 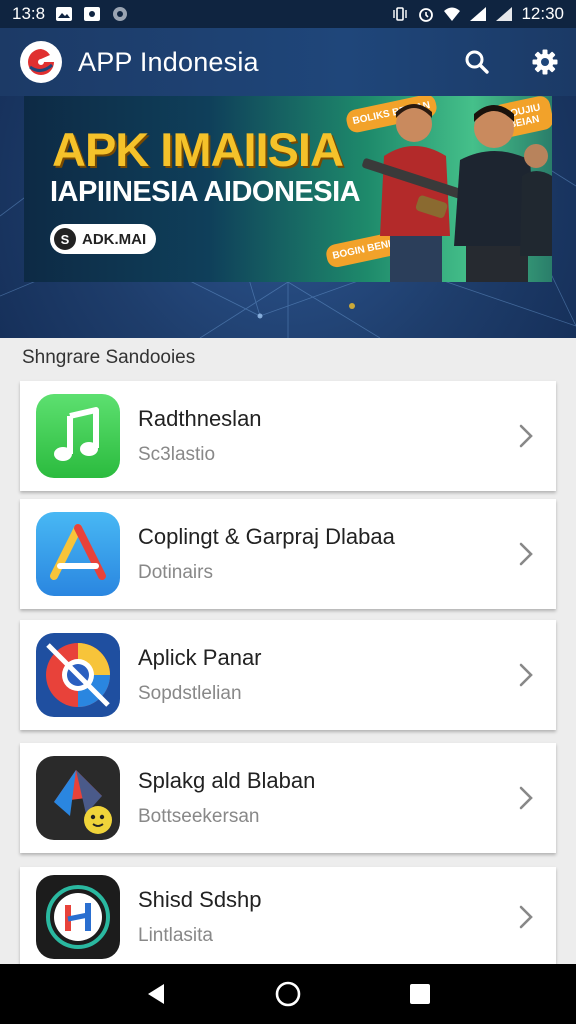 What do you see at coordinates (420, 994) in the screenshot?
I see `recents-icon` at bounding box center [420, 994].